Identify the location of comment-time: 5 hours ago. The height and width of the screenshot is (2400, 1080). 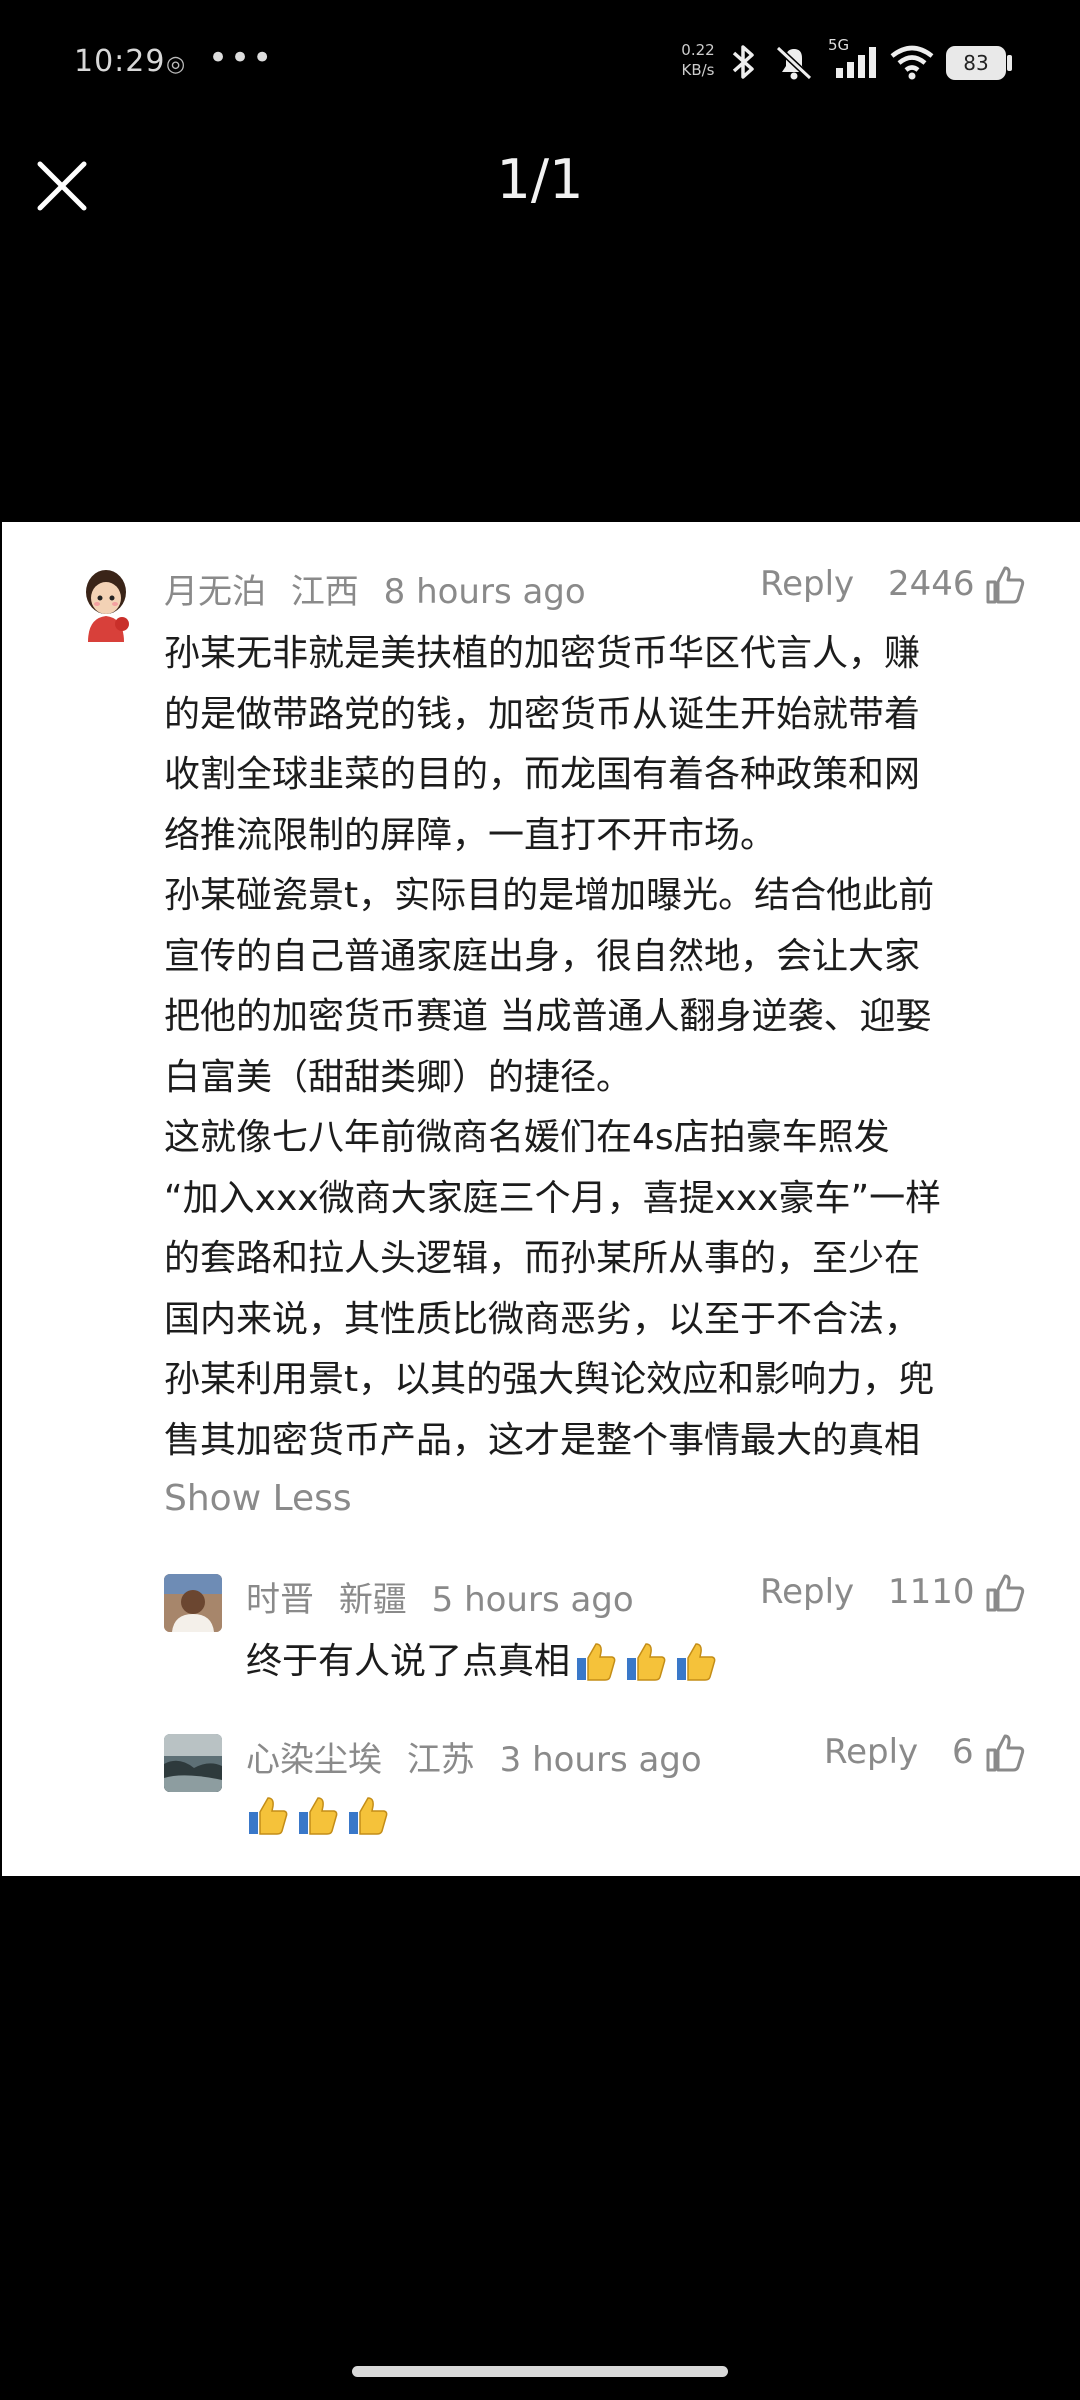
(532, 1600).